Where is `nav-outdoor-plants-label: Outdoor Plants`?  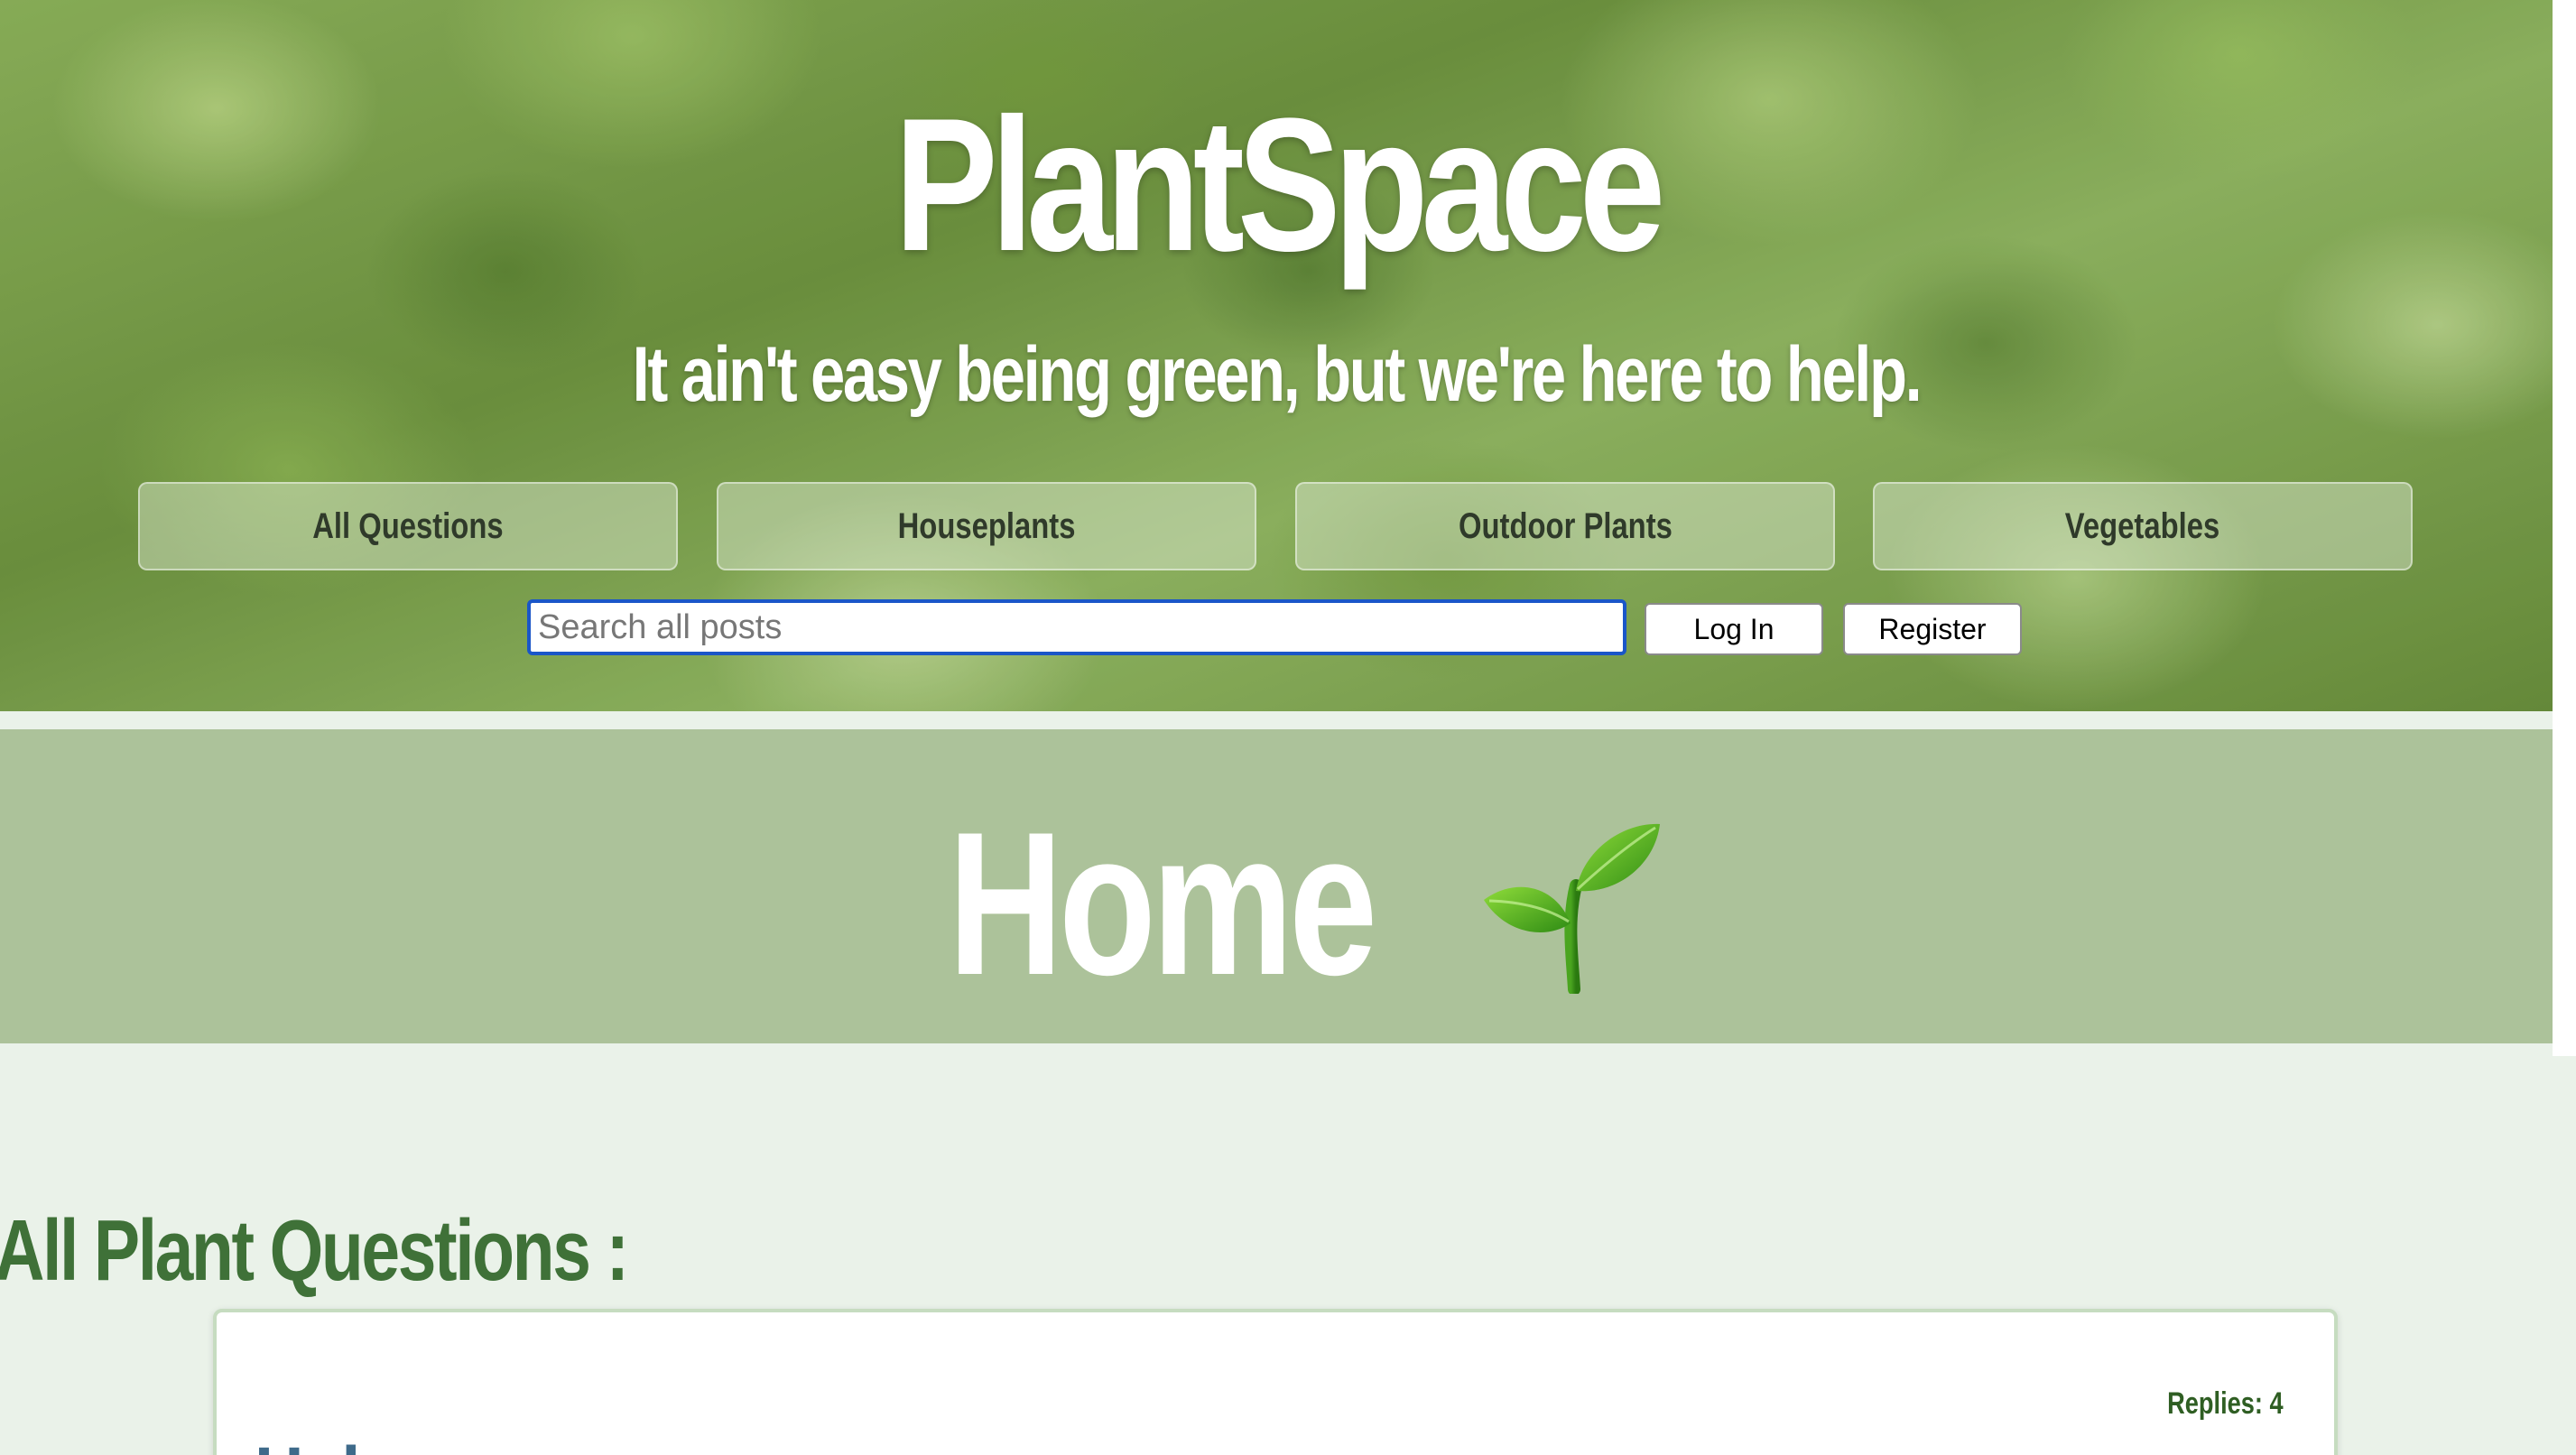
nav-outdoor-plants-label: Outdoor Plants is located at coordinates (1566, 526).